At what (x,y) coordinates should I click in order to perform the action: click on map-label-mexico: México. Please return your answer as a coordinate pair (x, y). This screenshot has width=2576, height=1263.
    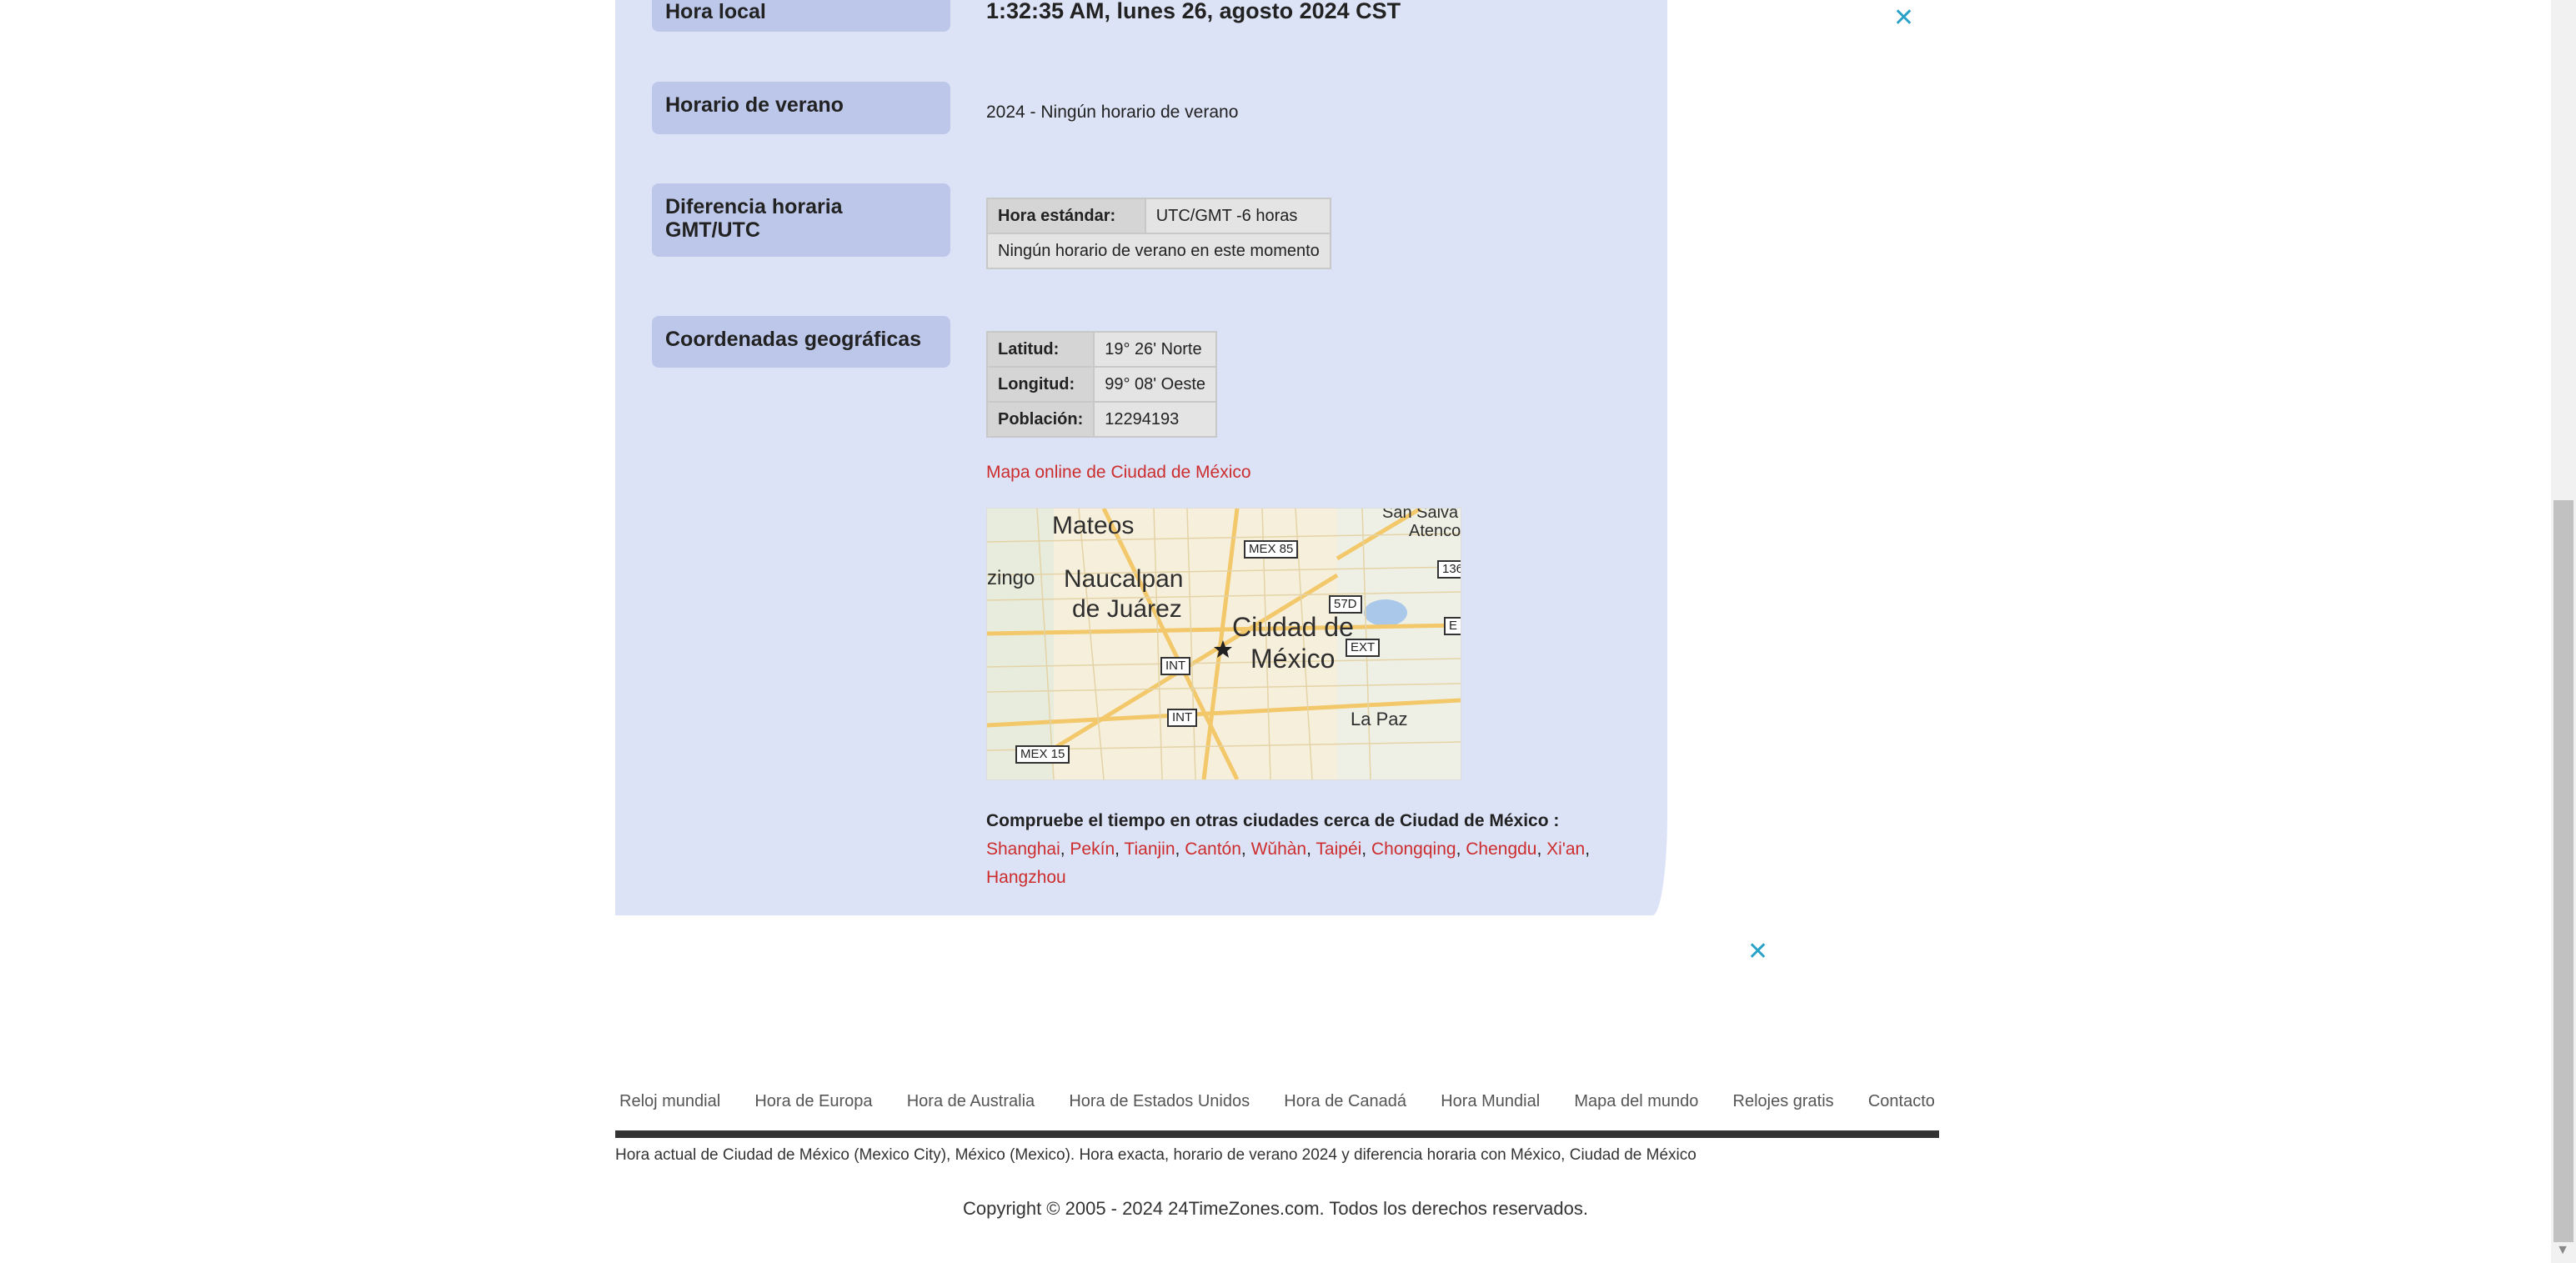
    Looking at the image, I should click on (1293, 659).